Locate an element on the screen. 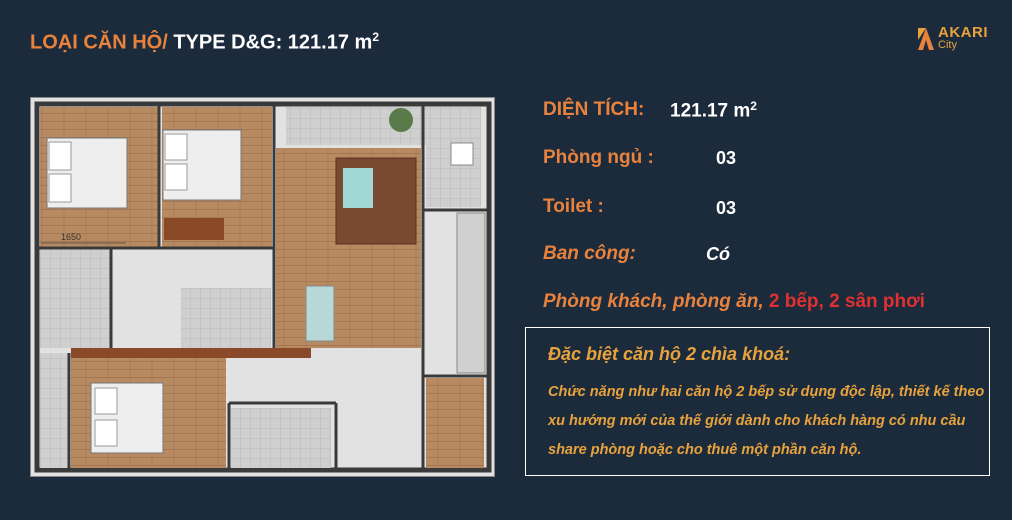  area-sup: 2 is located at coordinates (753, 106).